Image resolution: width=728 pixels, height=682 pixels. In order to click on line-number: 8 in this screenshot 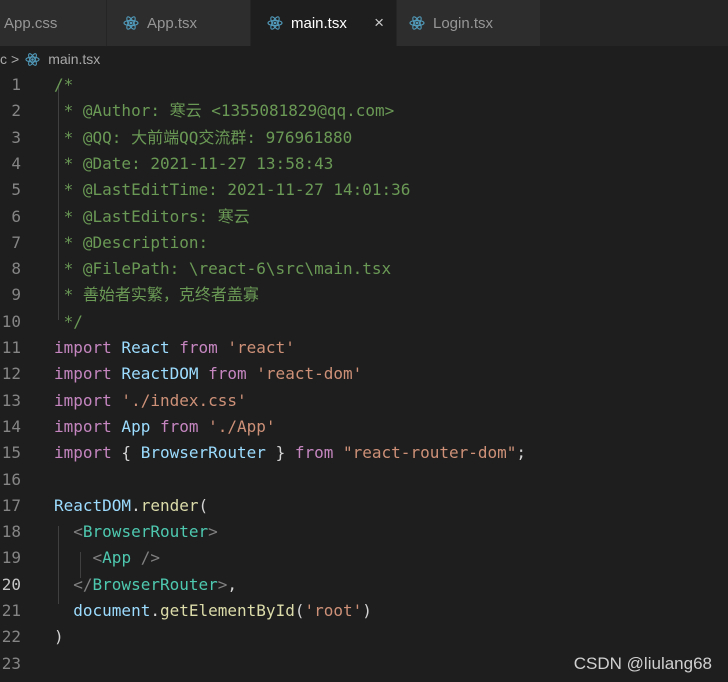, I will do `click(16, 269)`.